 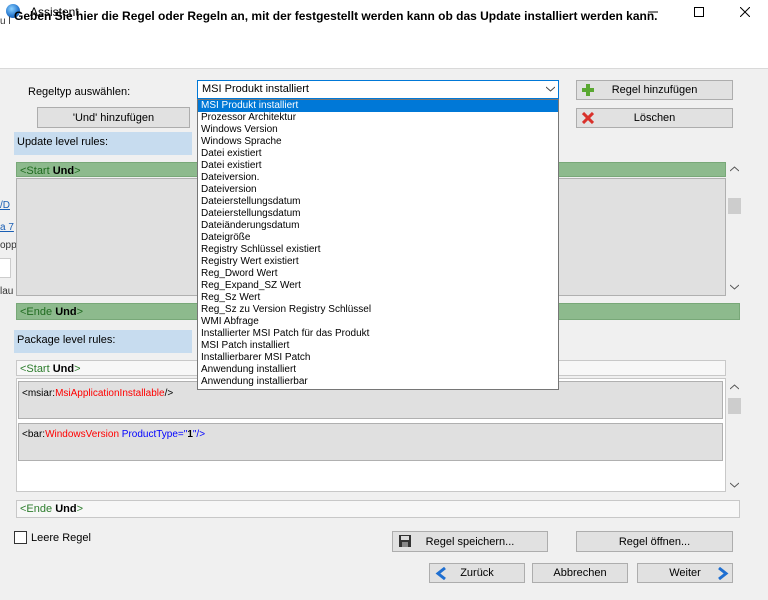 What do you see at coordinates (7, 291) in the screenshot?
I see `background-text: lau` at bounding box center [7, 291].